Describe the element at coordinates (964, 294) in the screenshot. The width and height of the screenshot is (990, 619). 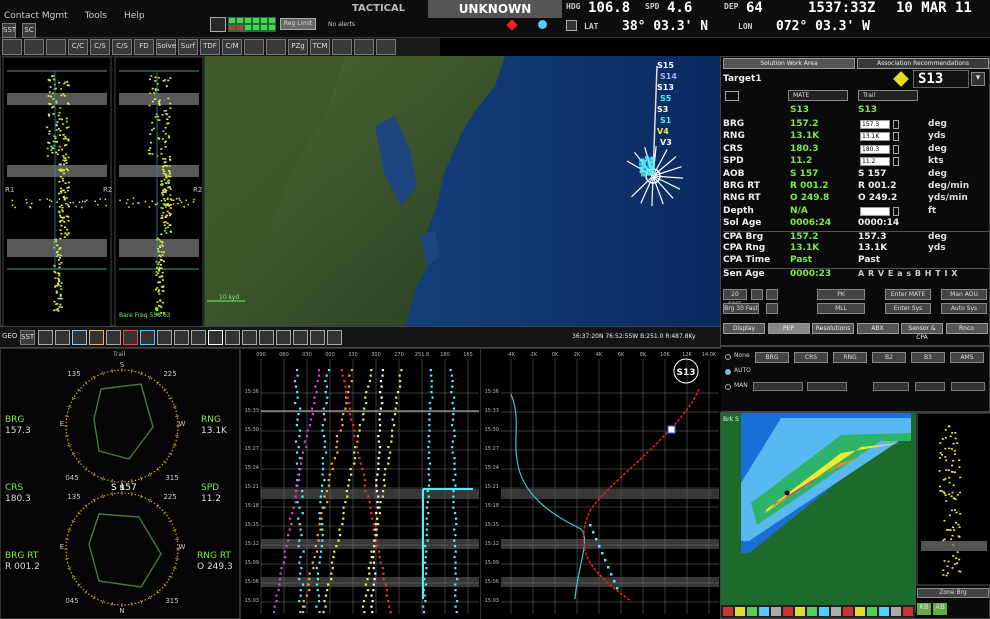
I see `man-aou-button: Man AOU` at that location.